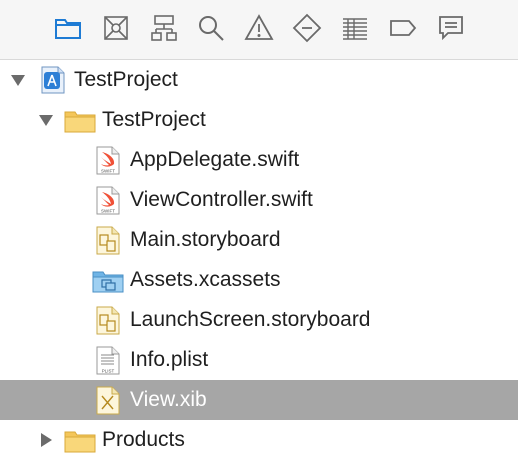 The image size is (518, 470). I want to click on tree-row-project: TestProject, so click(259, 80).